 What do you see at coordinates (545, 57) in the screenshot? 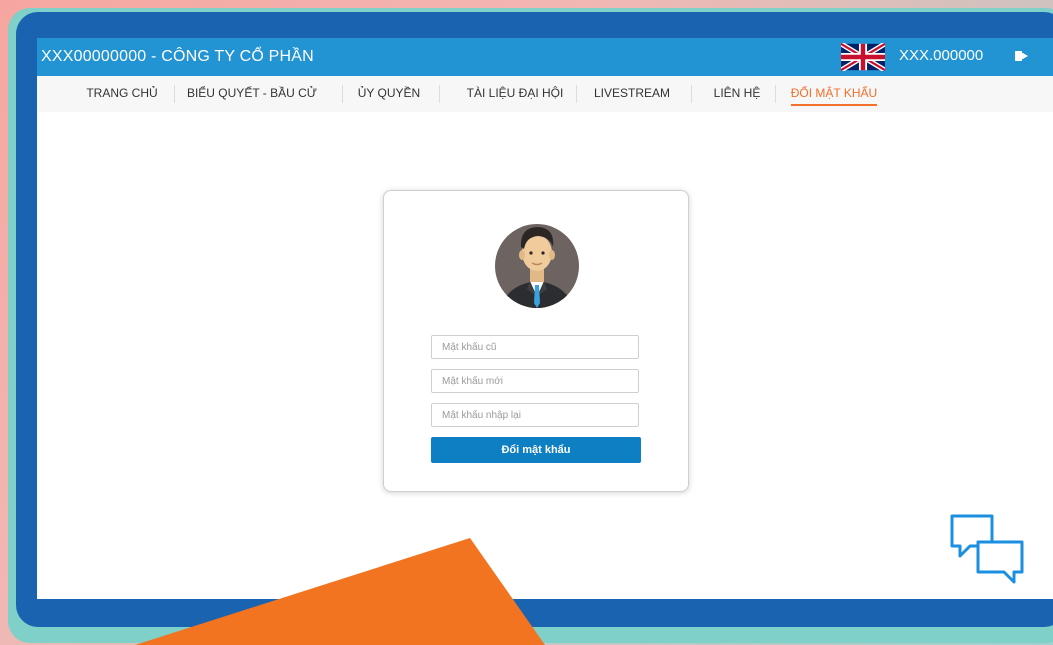
I see `top-bar: XXX00000000 - CÔNG TY CỔ PHẦN XXX.000000` at bounding box center [545, 57].